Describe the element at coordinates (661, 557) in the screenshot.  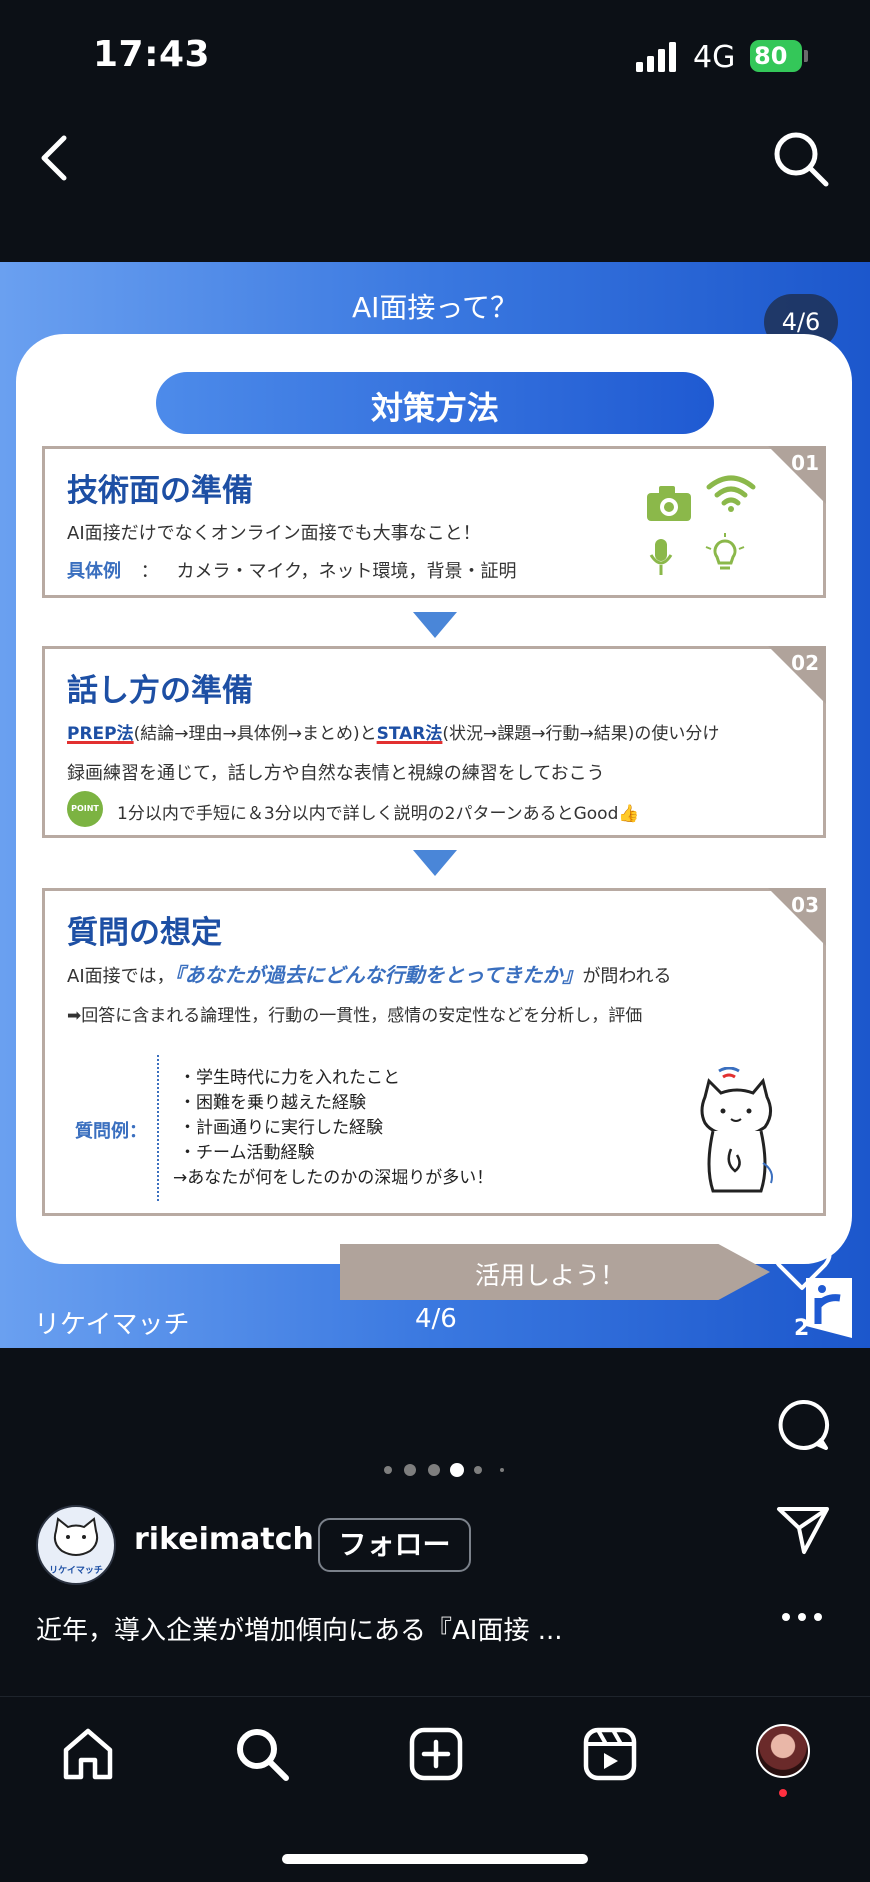
I see `microphone-icon` at that location.